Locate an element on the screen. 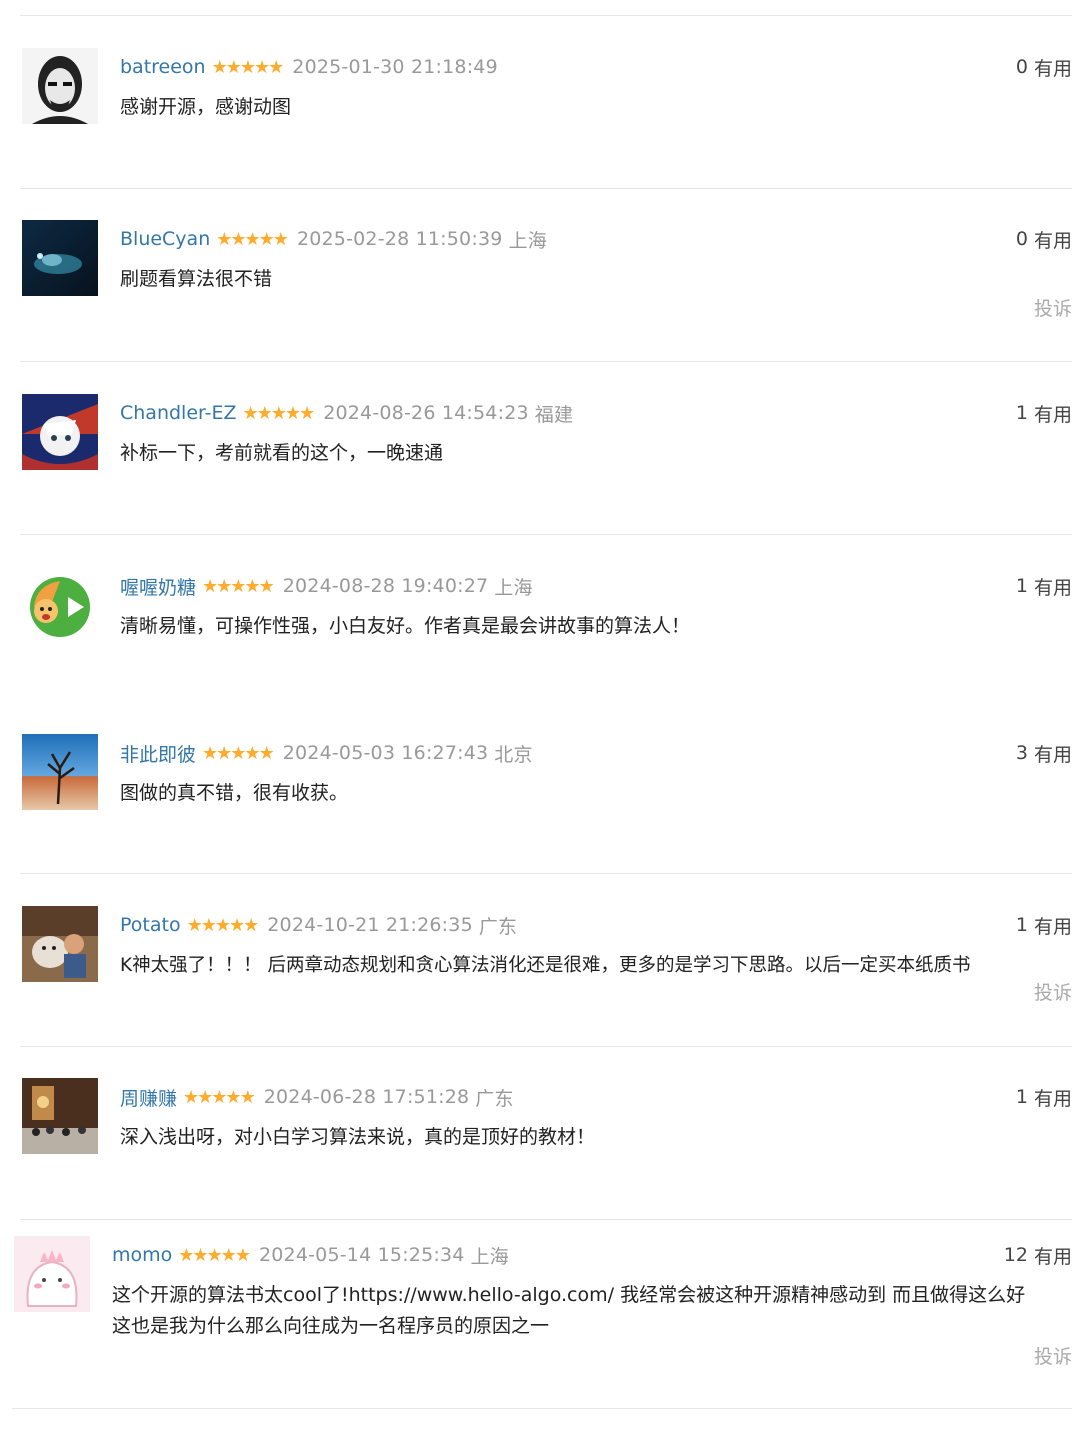 This screenshot has height=1440, width=1080. comment-time: 2024-10-21 21:26:35 is located at coordinates (370, 925).